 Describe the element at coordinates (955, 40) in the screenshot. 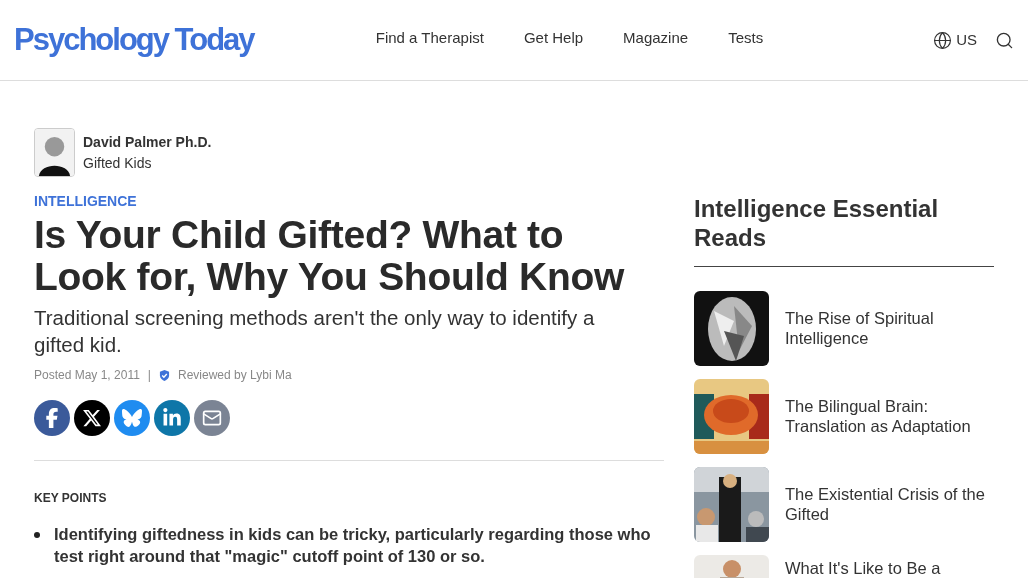

I see `region-button: US` at that location.